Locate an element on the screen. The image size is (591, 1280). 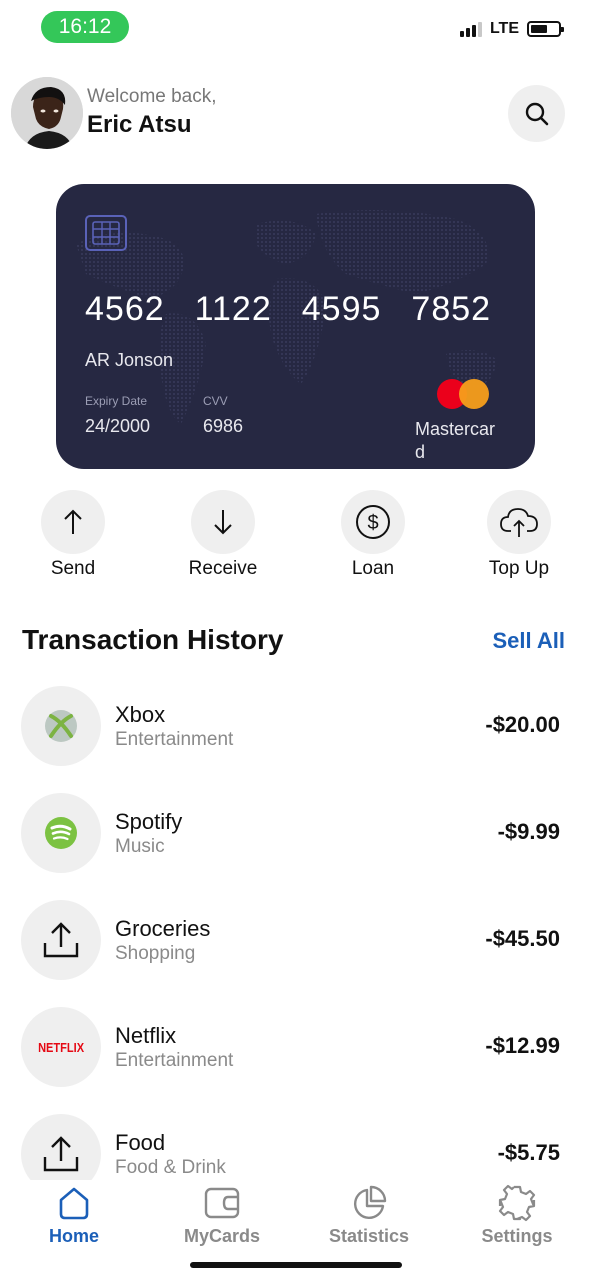
card-number-group: 1122 is located at coordinates (233, 309).